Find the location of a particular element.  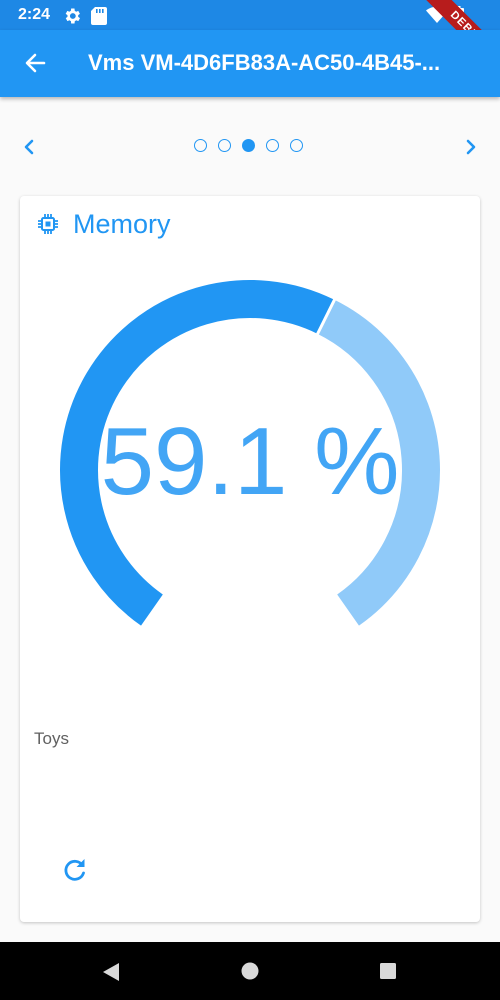

refresh-icon is located at coordinates (74, 870).